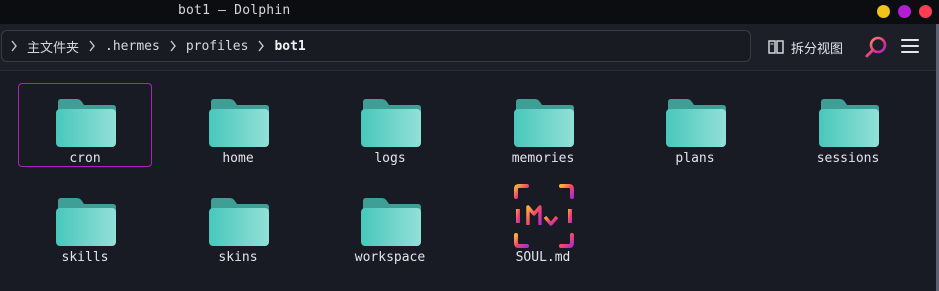  Describe the element at coordinates (543, 158) in the screenshot. I see `file-name: memories` at that location.